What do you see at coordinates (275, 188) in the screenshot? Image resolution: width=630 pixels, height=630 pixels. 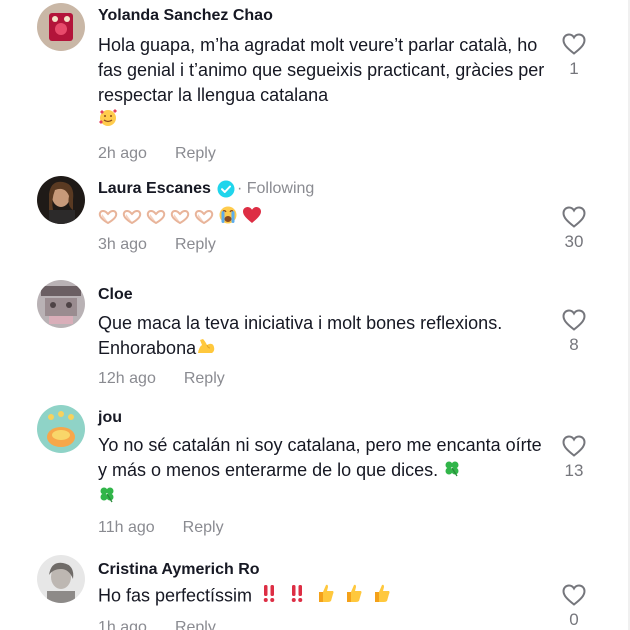 I see `following-label: · Following` at bounding box center [275, 188].